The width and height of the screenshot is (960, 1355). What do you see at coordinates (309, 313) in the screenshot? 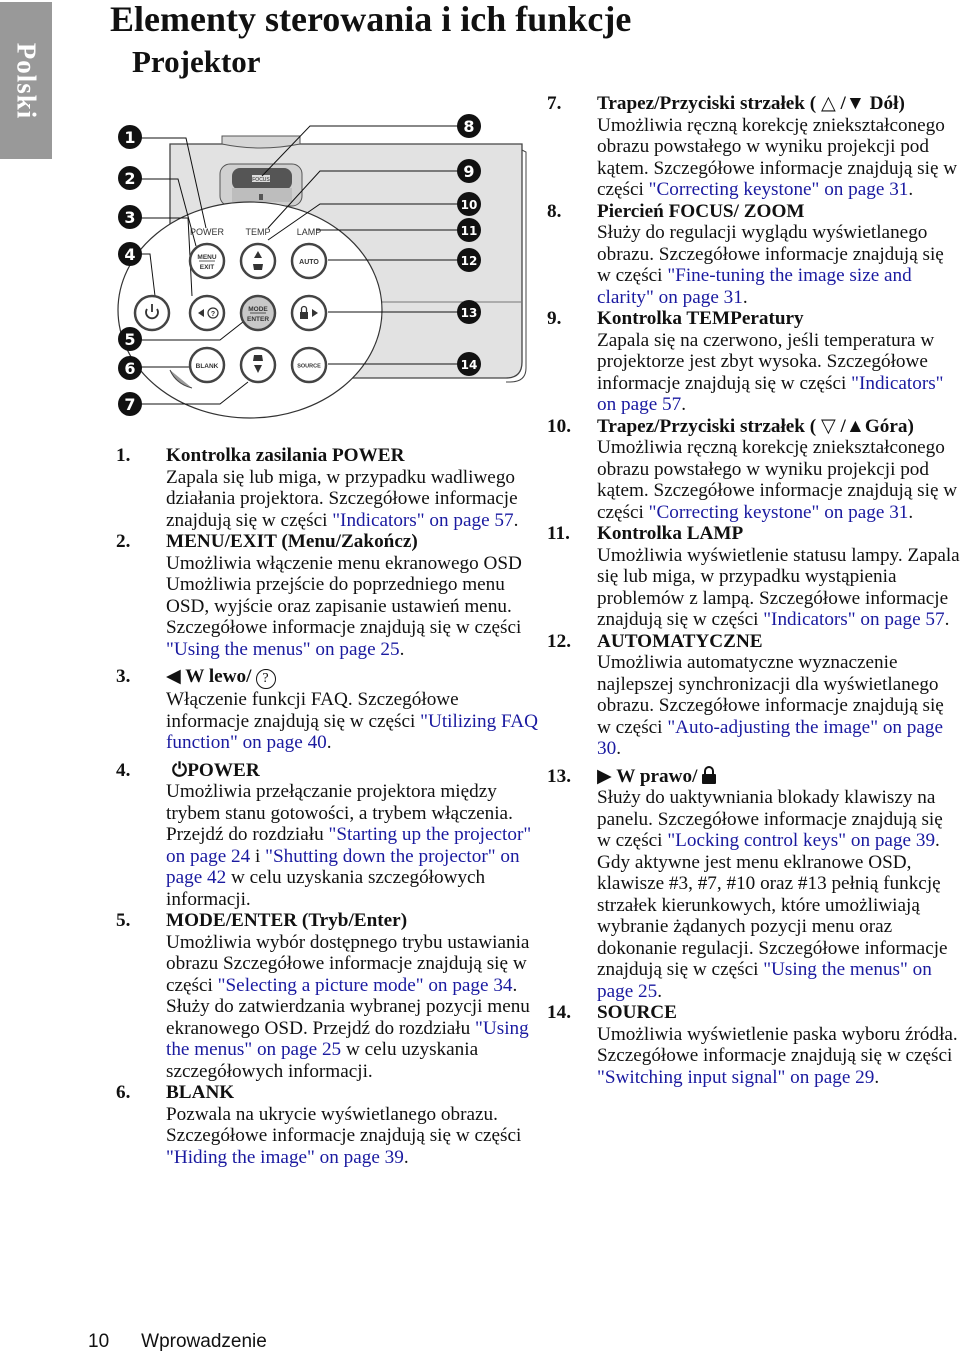
I see `lock-right-button` at bounding box center [309, 313].